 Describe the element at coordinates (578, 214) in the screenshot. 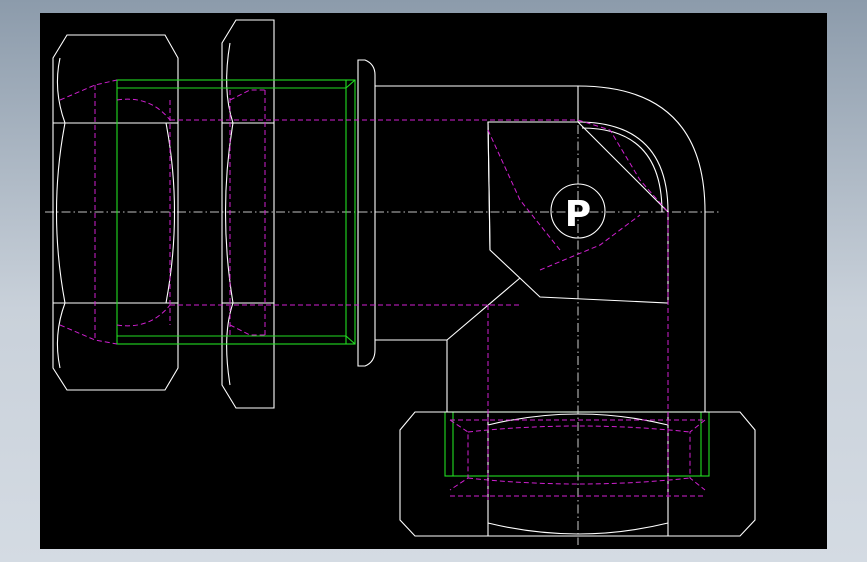

I see `logo-letter: P` at that location.